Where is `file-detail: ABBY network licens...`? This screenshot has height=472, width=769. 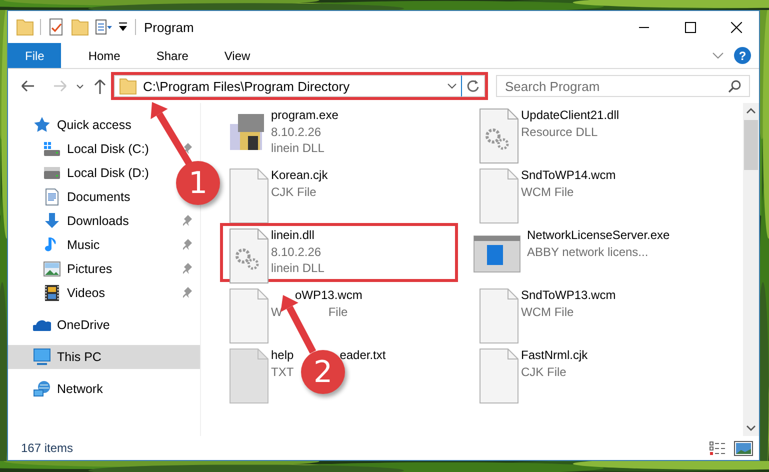 file-detail: ABBY network licens... is located at coordinates (587, 252).